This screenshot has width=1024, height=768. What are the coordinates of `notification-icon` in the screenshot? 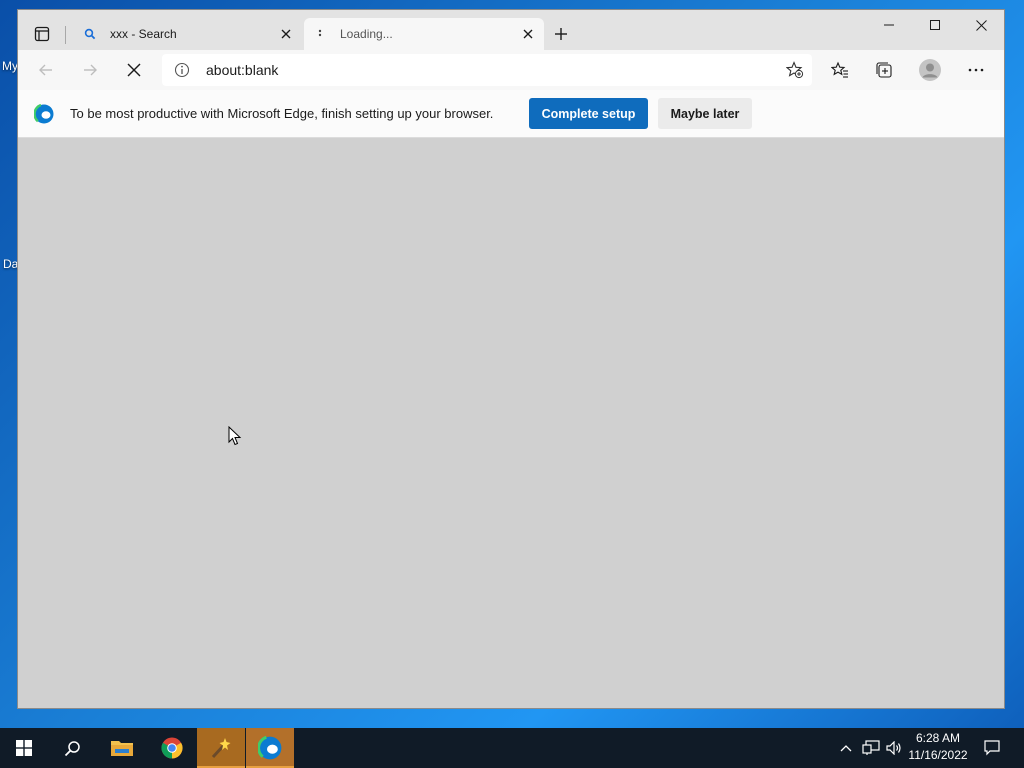 It's located at (992, 748).